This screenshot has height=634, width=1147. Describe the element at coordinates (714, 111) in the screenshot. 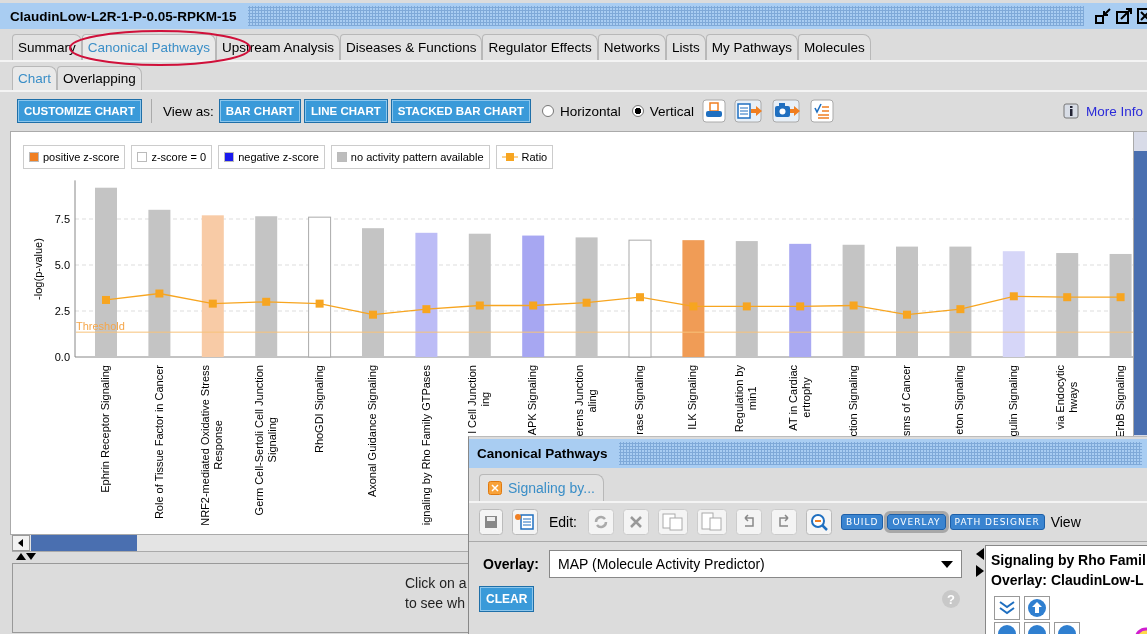

I see `printer-icon` at that location.